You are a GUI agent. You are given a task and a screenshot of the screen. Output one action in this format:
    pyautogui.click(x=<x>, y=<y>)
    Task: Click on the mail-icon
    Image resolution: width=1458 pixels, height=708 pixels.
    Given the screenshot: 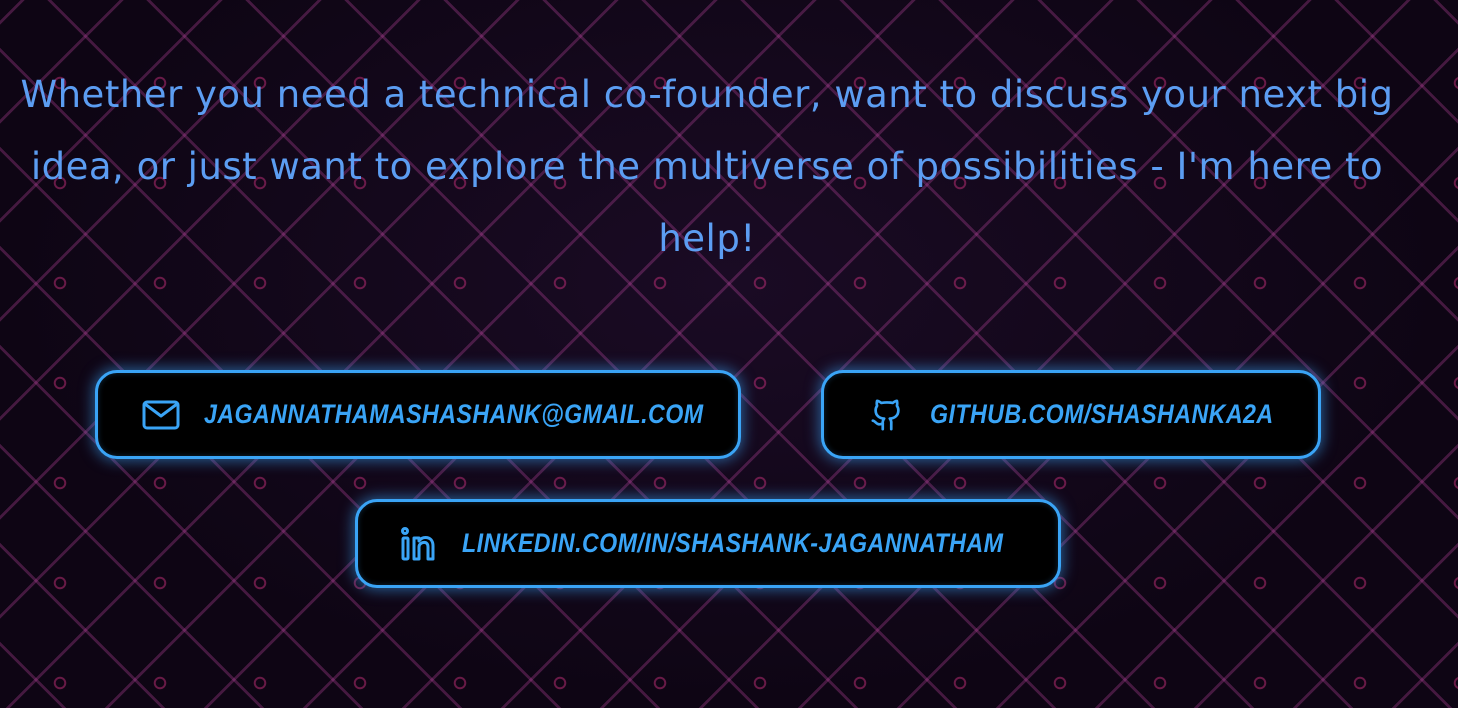 What is the action you would take?
    pyautogui.click(x=161, y=415)
    